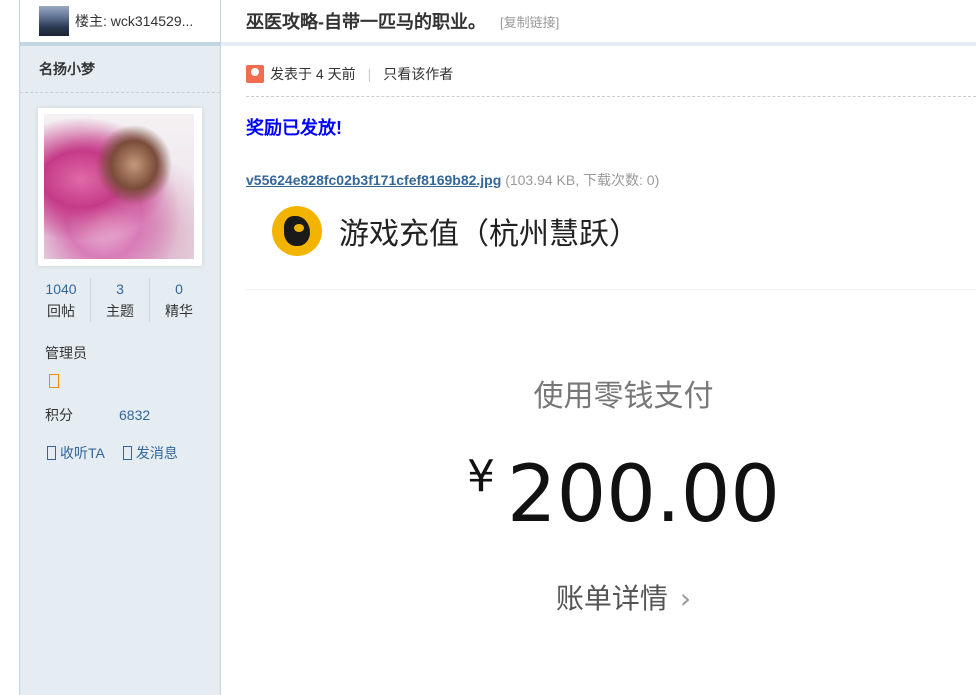  I want to click on left-gutter, so click(10, 347).